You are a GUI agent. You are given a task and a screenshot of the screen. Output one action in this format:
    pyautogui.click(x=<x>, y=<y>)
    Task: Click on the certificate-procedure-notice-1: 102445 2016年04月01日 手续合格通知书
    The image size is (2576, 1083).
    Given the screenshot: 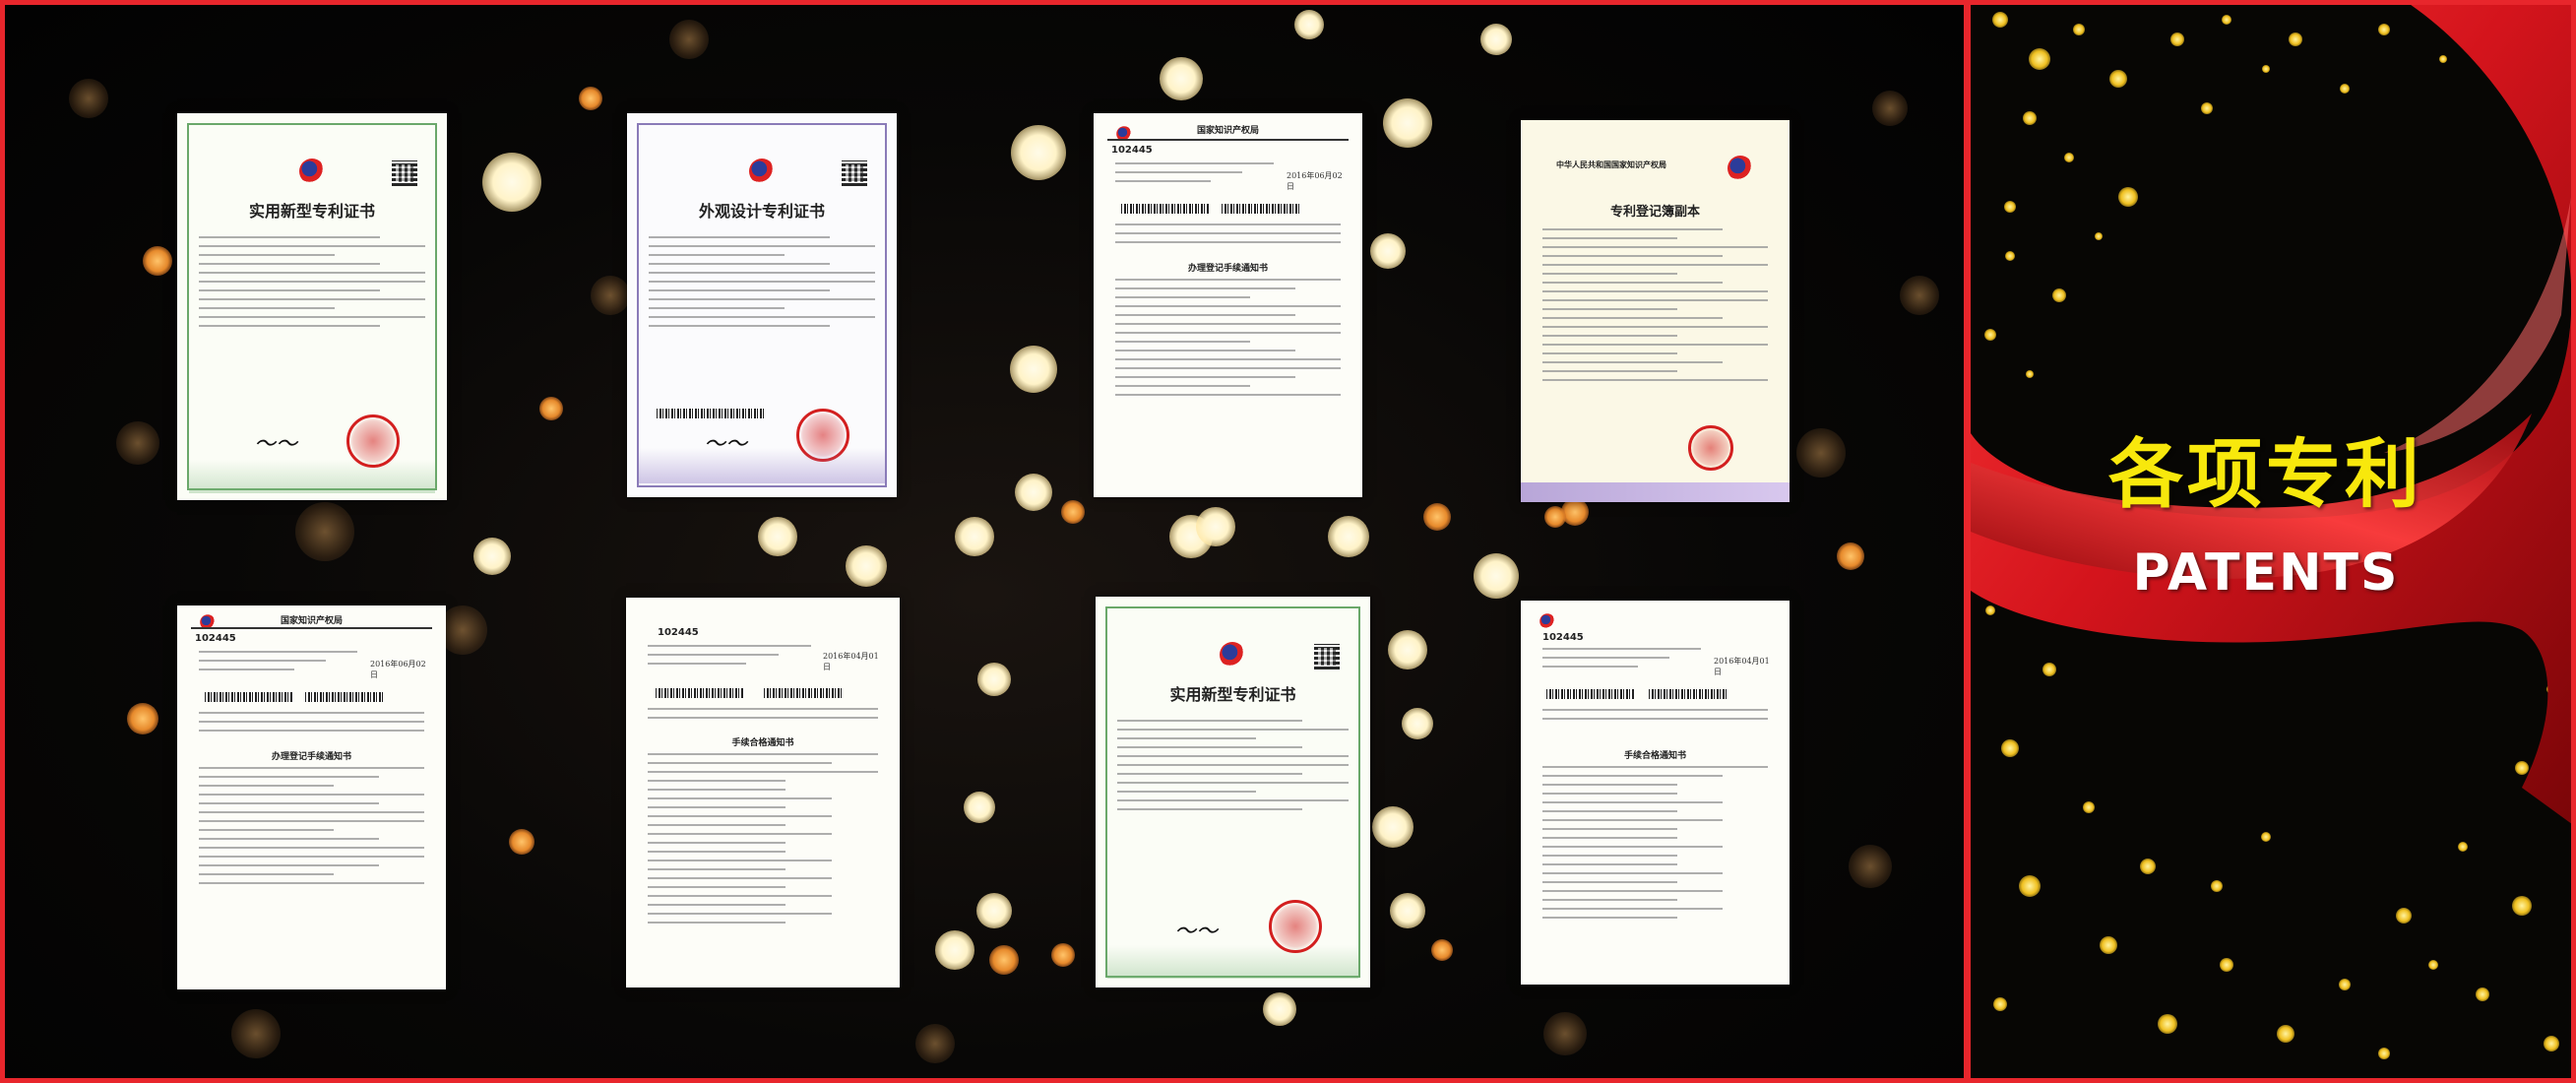 What is the action you would take?
    pyautogui.click(x=763, y=792)
    